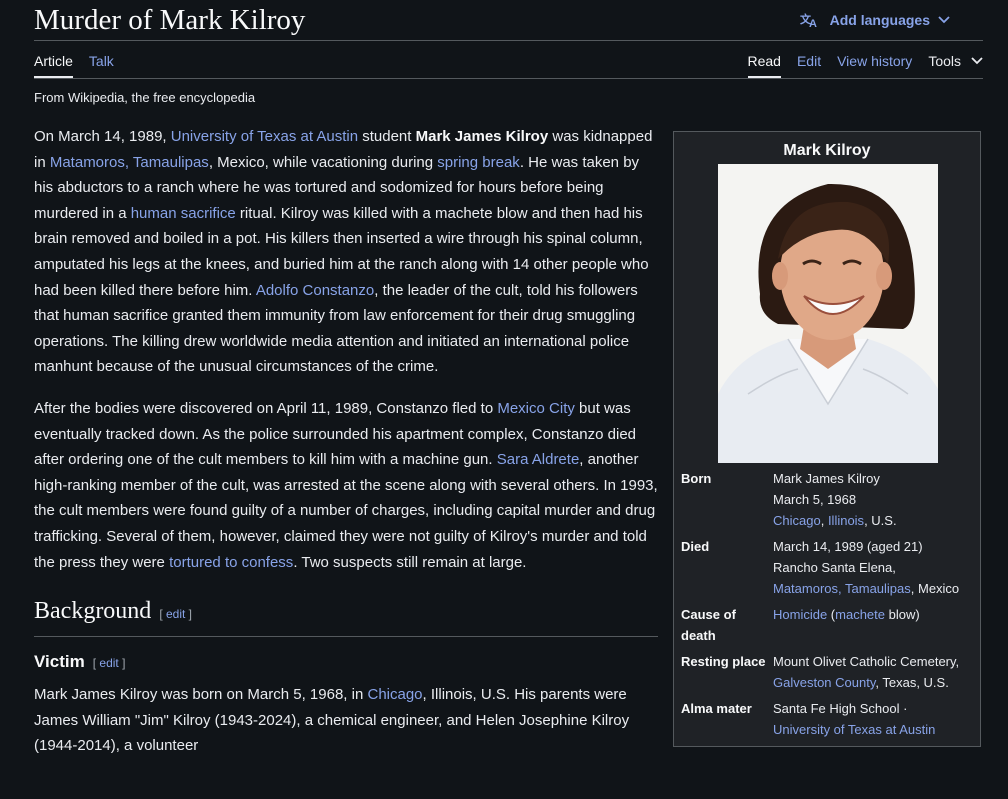 The height and width of the screenshot is (799, 1008). What do you see at coordinates (834, 567) in the screenshot?
I see `died-place: Rancho Santa Elena,` at bounding box center [834, 567].